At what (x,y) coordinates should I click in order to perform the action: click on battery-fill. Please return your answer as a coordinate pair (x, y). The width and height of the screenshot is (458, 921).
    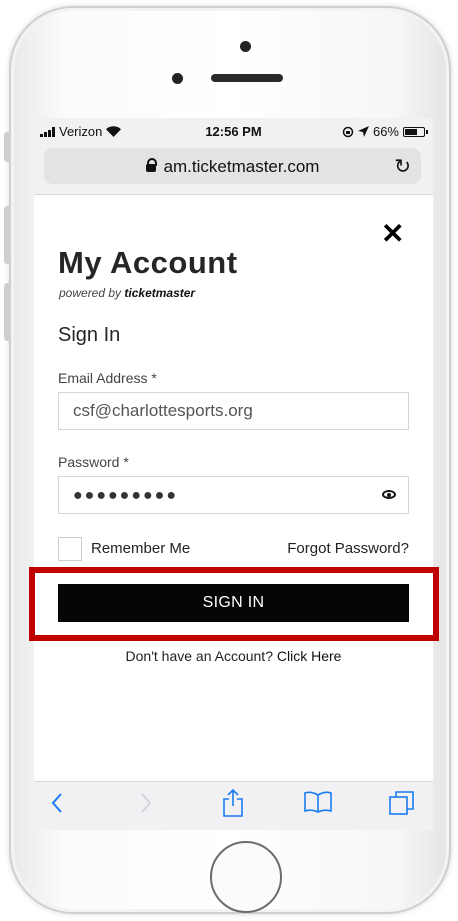
    Looking at the image, I should click on (411, 131).